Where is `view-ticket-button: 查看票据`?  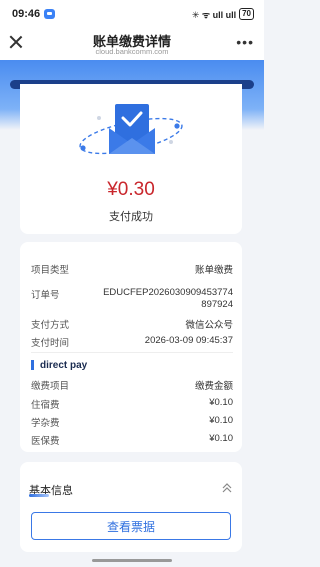 view-ticket-button: 查看票据 is located at coordinates (131, 526).